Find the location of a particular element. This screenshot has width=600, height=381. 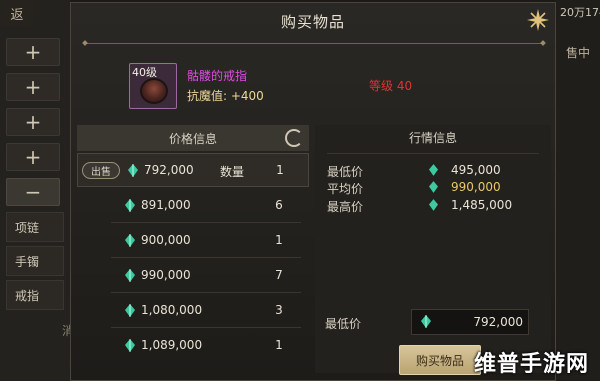

current-lowest-value: 792,000 is located at coordinates (498, 322).